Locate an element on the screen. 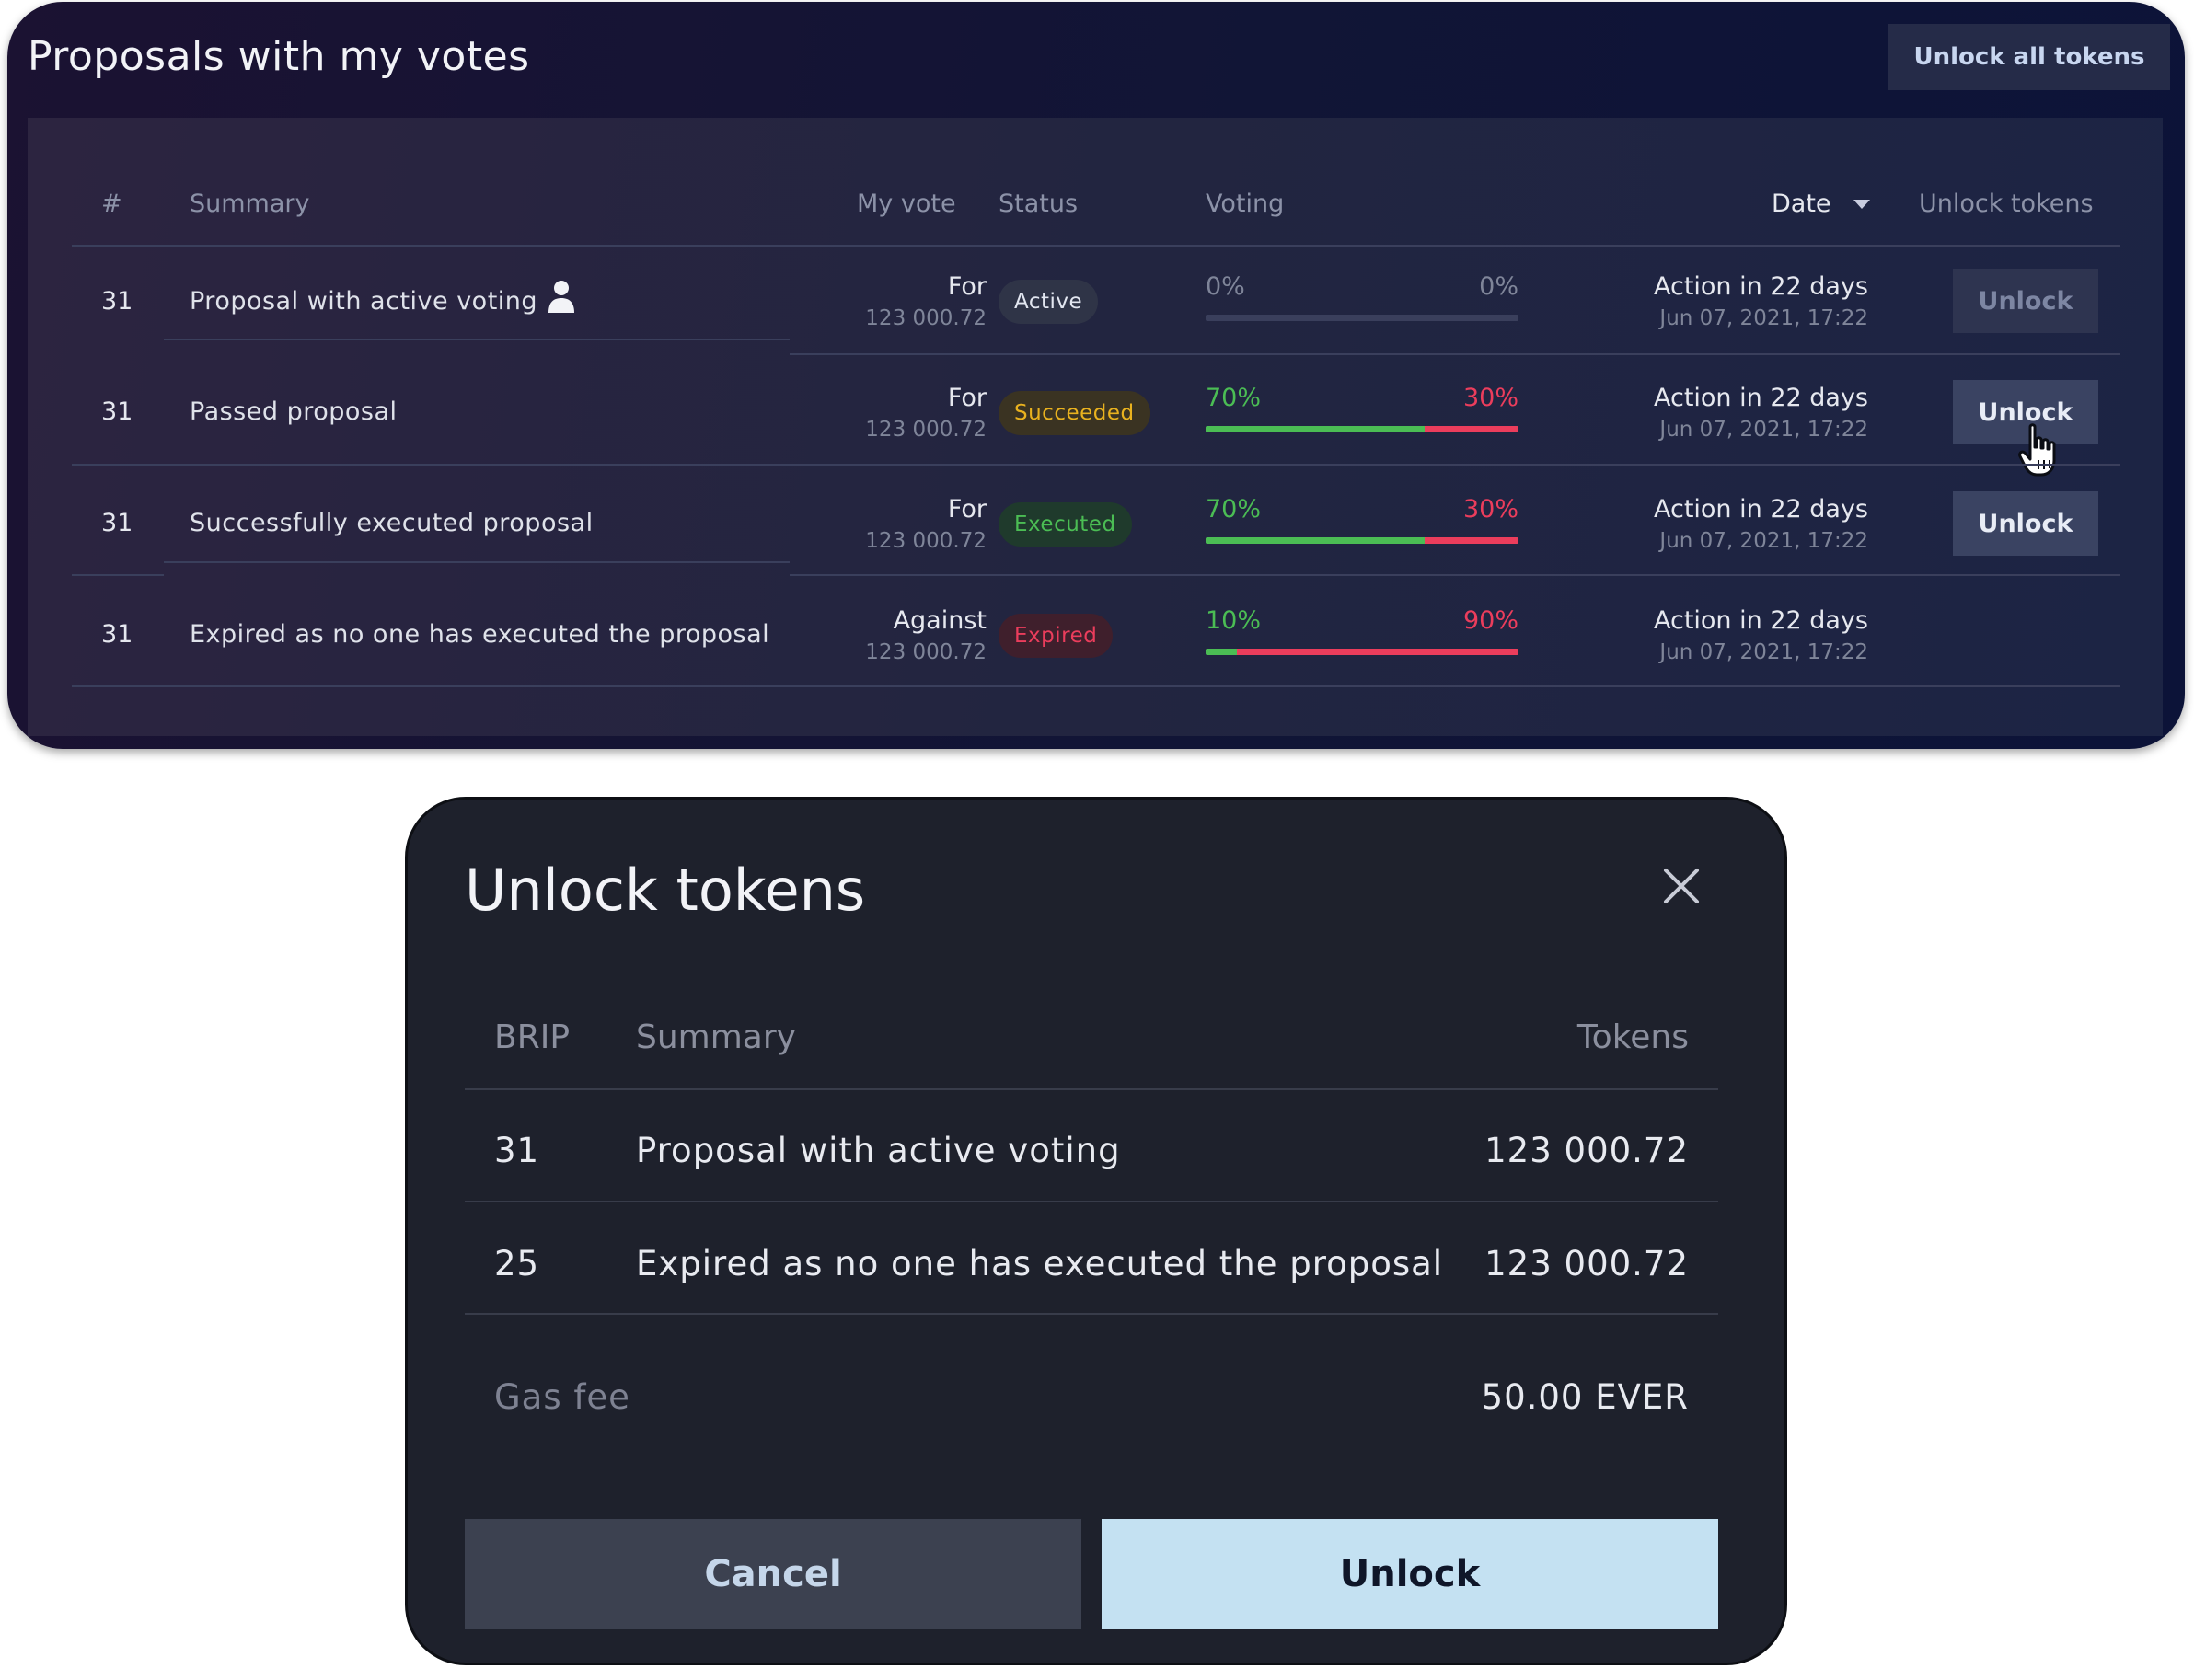 This screenshot has width=2194, height=1680. header-divider is located at coordinates (1096, 246).